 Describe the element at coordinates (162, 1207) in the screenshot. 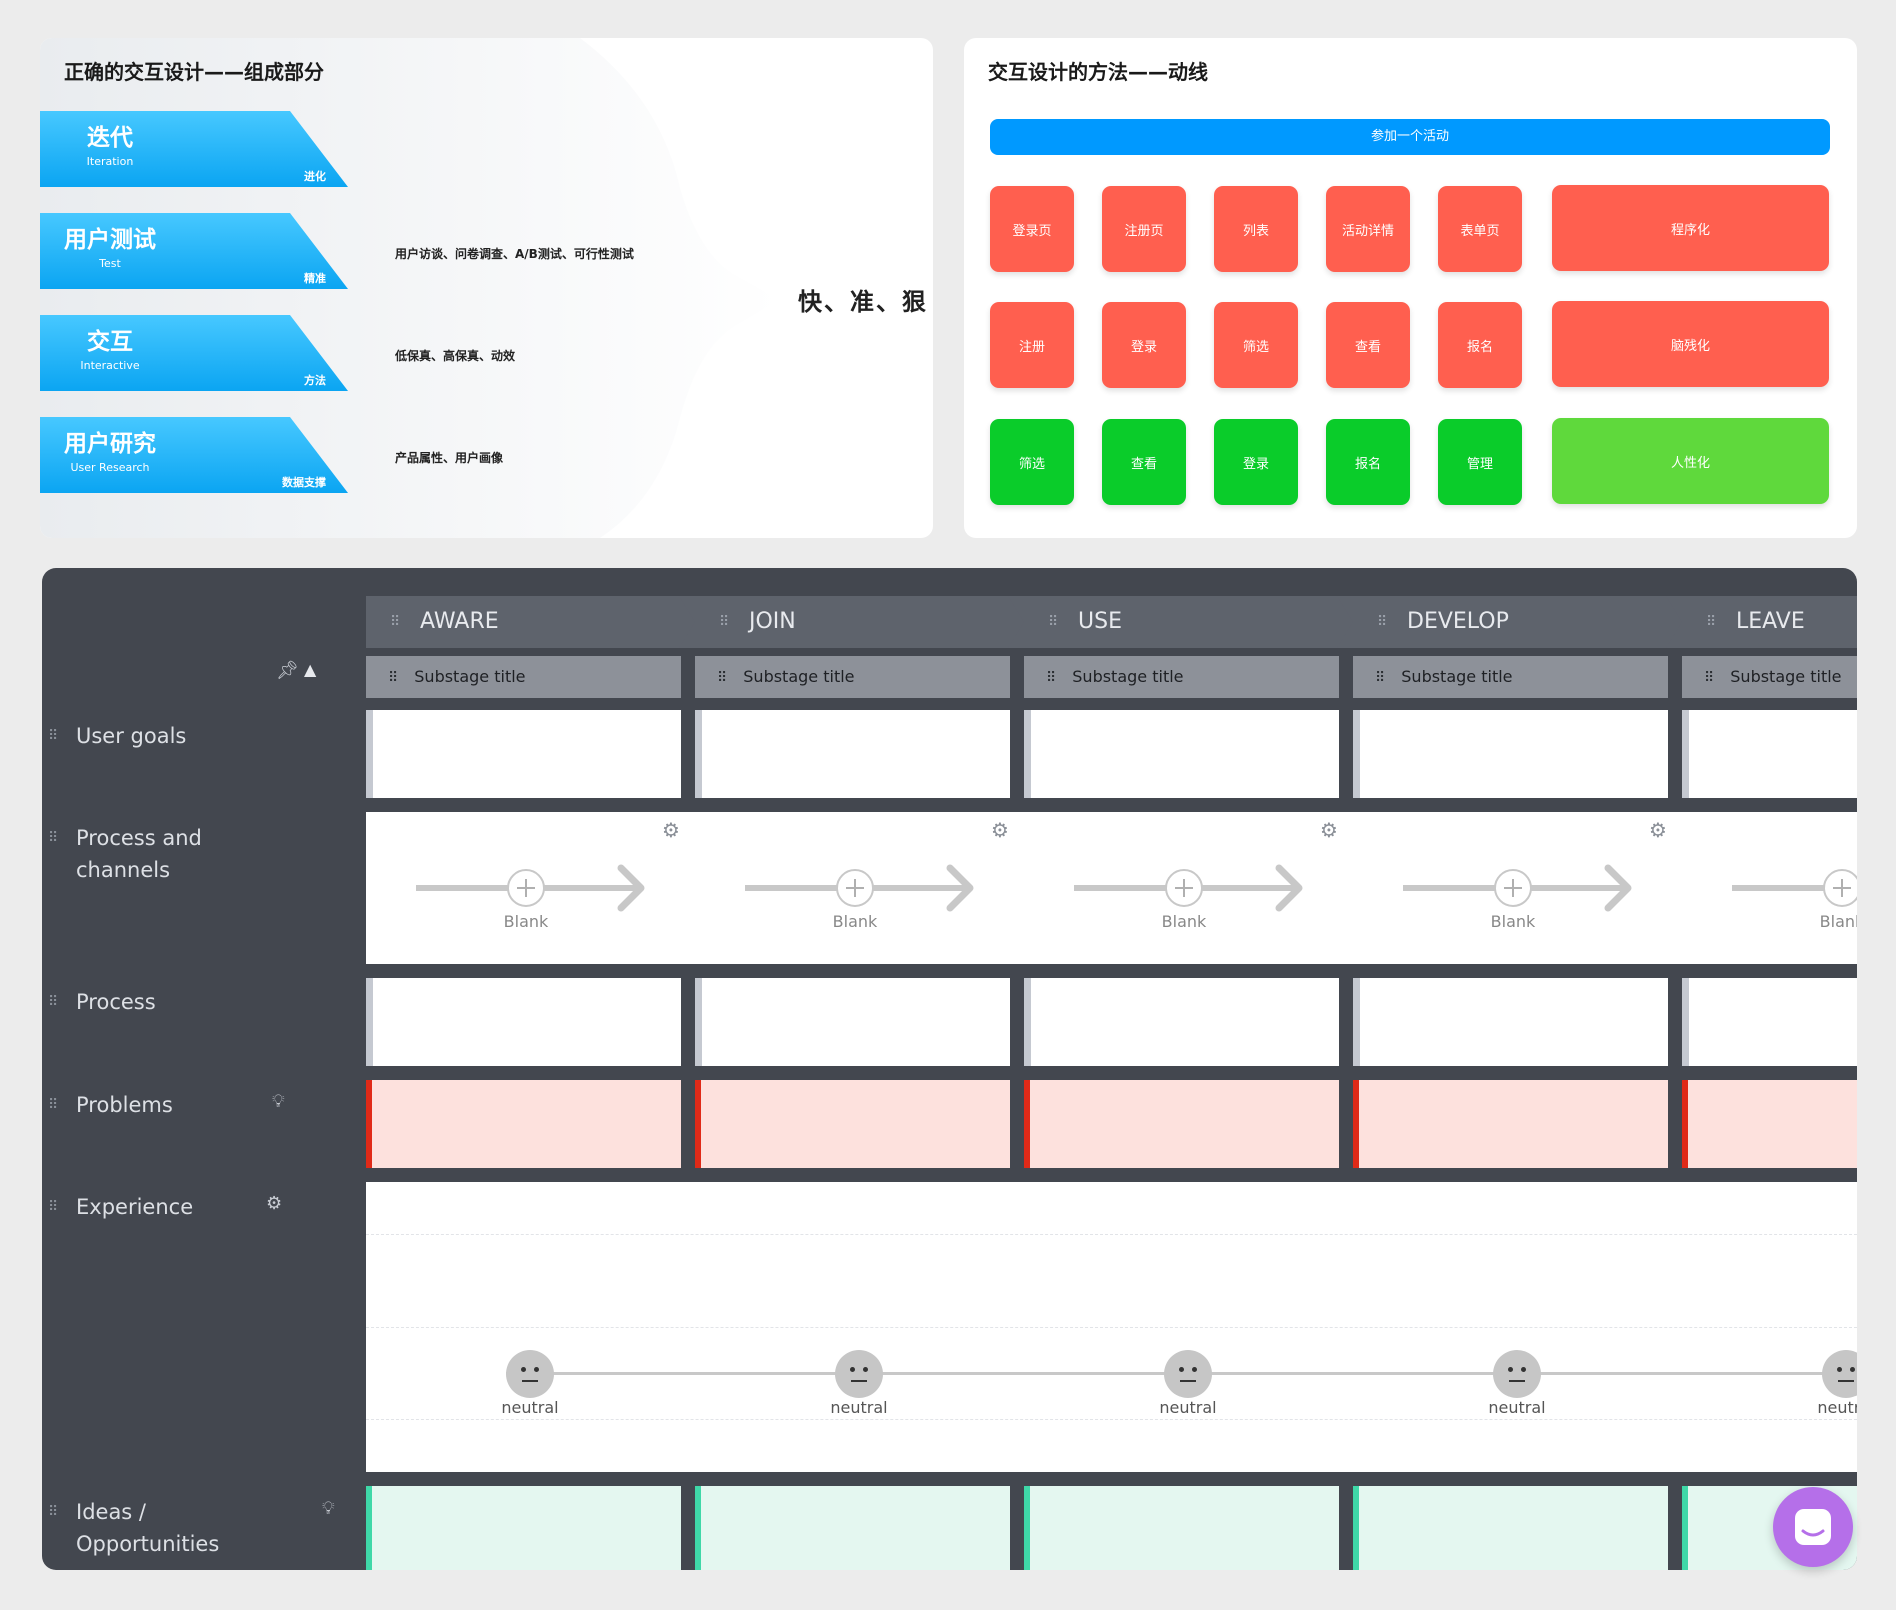

I see `row-label: ⠿ Experience` at that location.